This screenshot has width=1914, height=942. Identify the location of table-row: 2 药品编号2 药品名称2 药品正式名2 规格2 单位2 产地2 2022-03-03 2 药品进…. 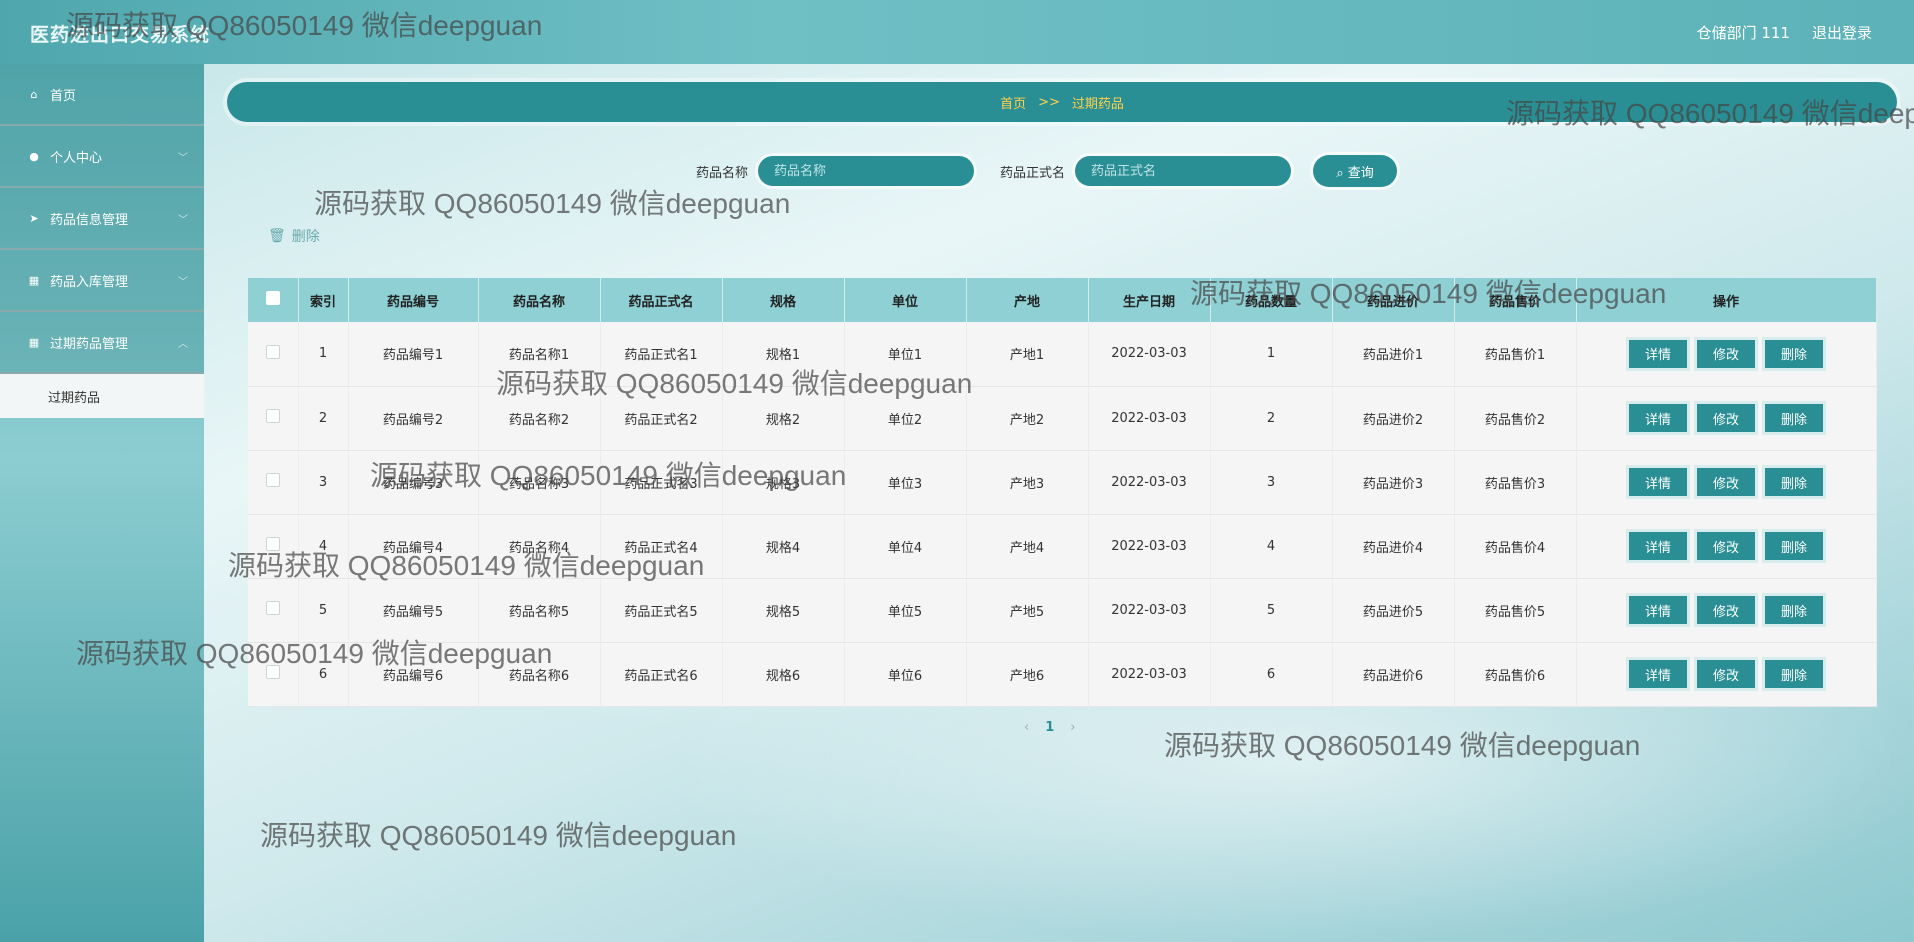
(1062, 418).